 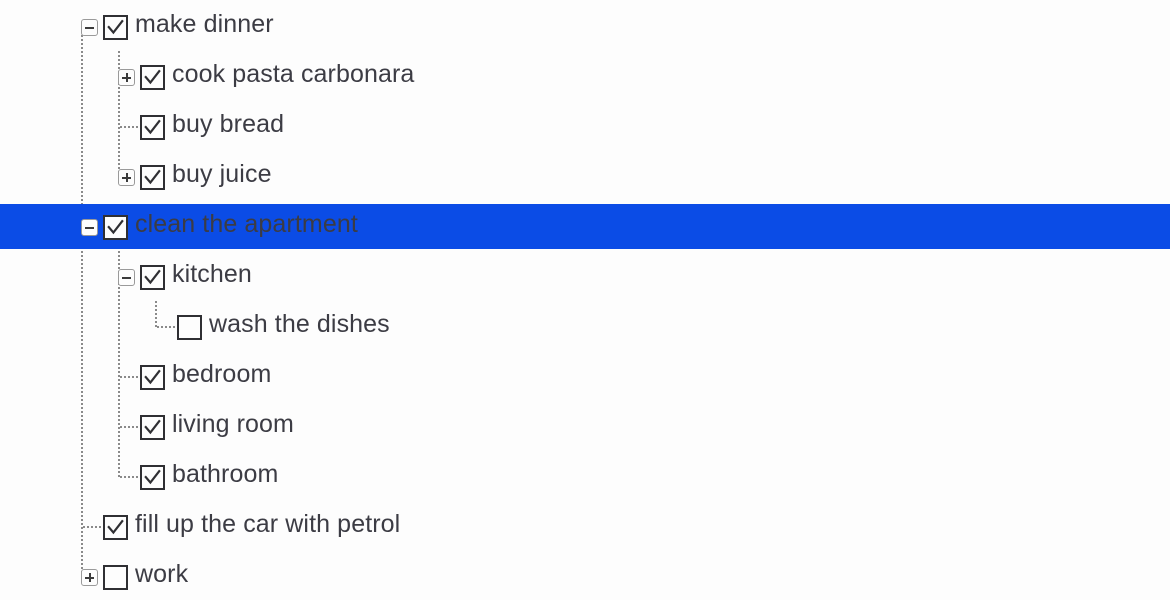 I want to click on tree-row-label: cook pasta carbonara, so click(x=293, y=74).